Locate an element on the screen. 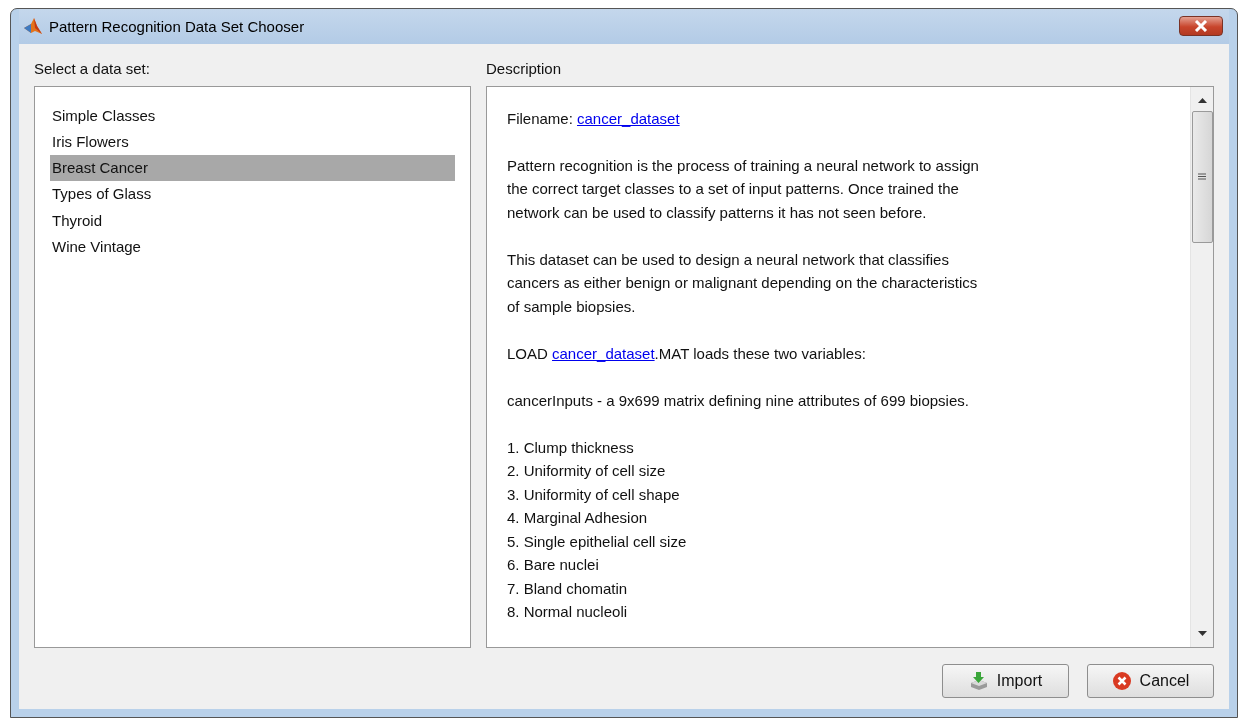 This screenshot has height=721, width=1243. list-label: Select a data set: is located at coordinates (92, 69).